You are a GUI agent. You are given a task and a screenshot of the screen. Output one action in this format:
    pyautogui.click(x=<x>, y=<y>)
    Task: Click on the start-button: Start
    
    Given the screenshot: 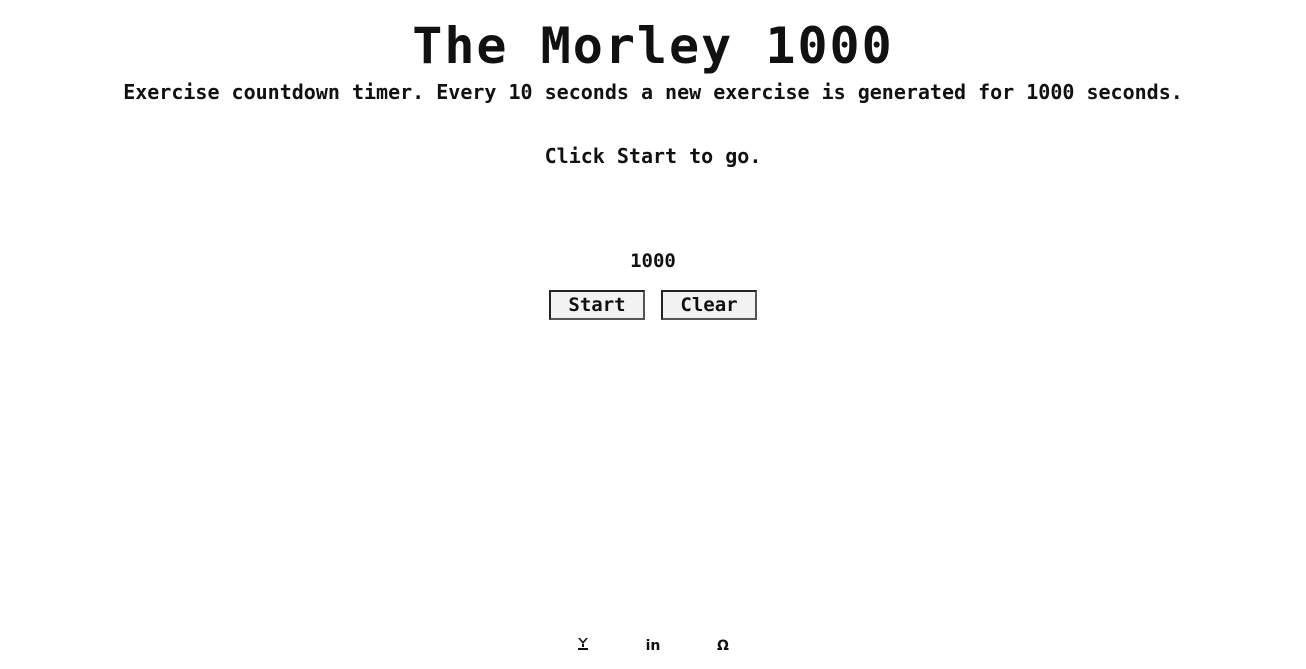 What is the action you would take?
    pyautogui.click(x=597, y=305)
    